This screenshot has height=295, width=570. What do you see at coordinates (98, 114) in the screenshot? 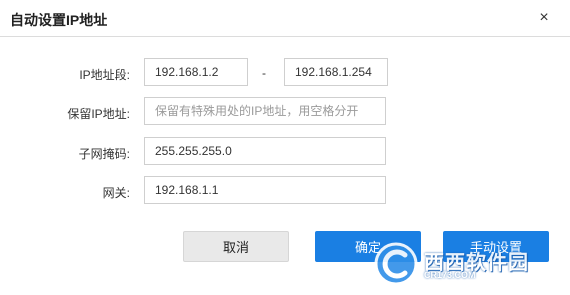
I see `reserved-ip-label: 保留IP地址:` at bounding box center [98, 114].